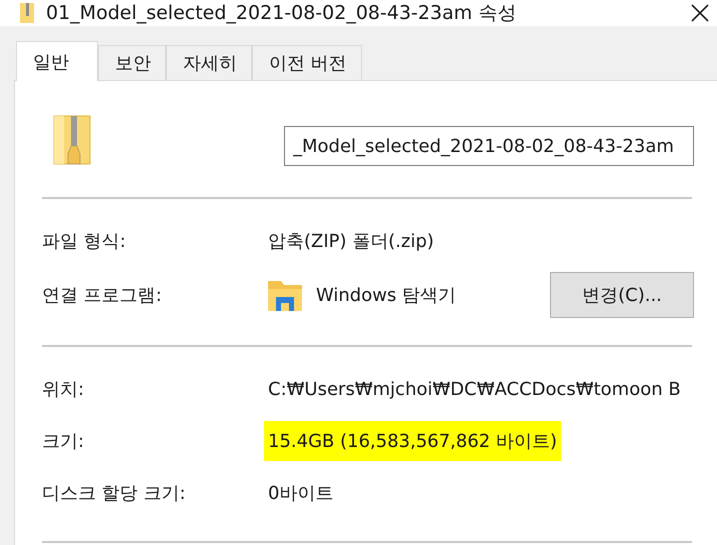 The width and height of the screenshot is (717, 545). What do you see at coordinates (413, 441) in the screenshot?
I see `highlighted-value: 15.4GB (16,583,567,862 바이트)` at bounding box center [413, 441].